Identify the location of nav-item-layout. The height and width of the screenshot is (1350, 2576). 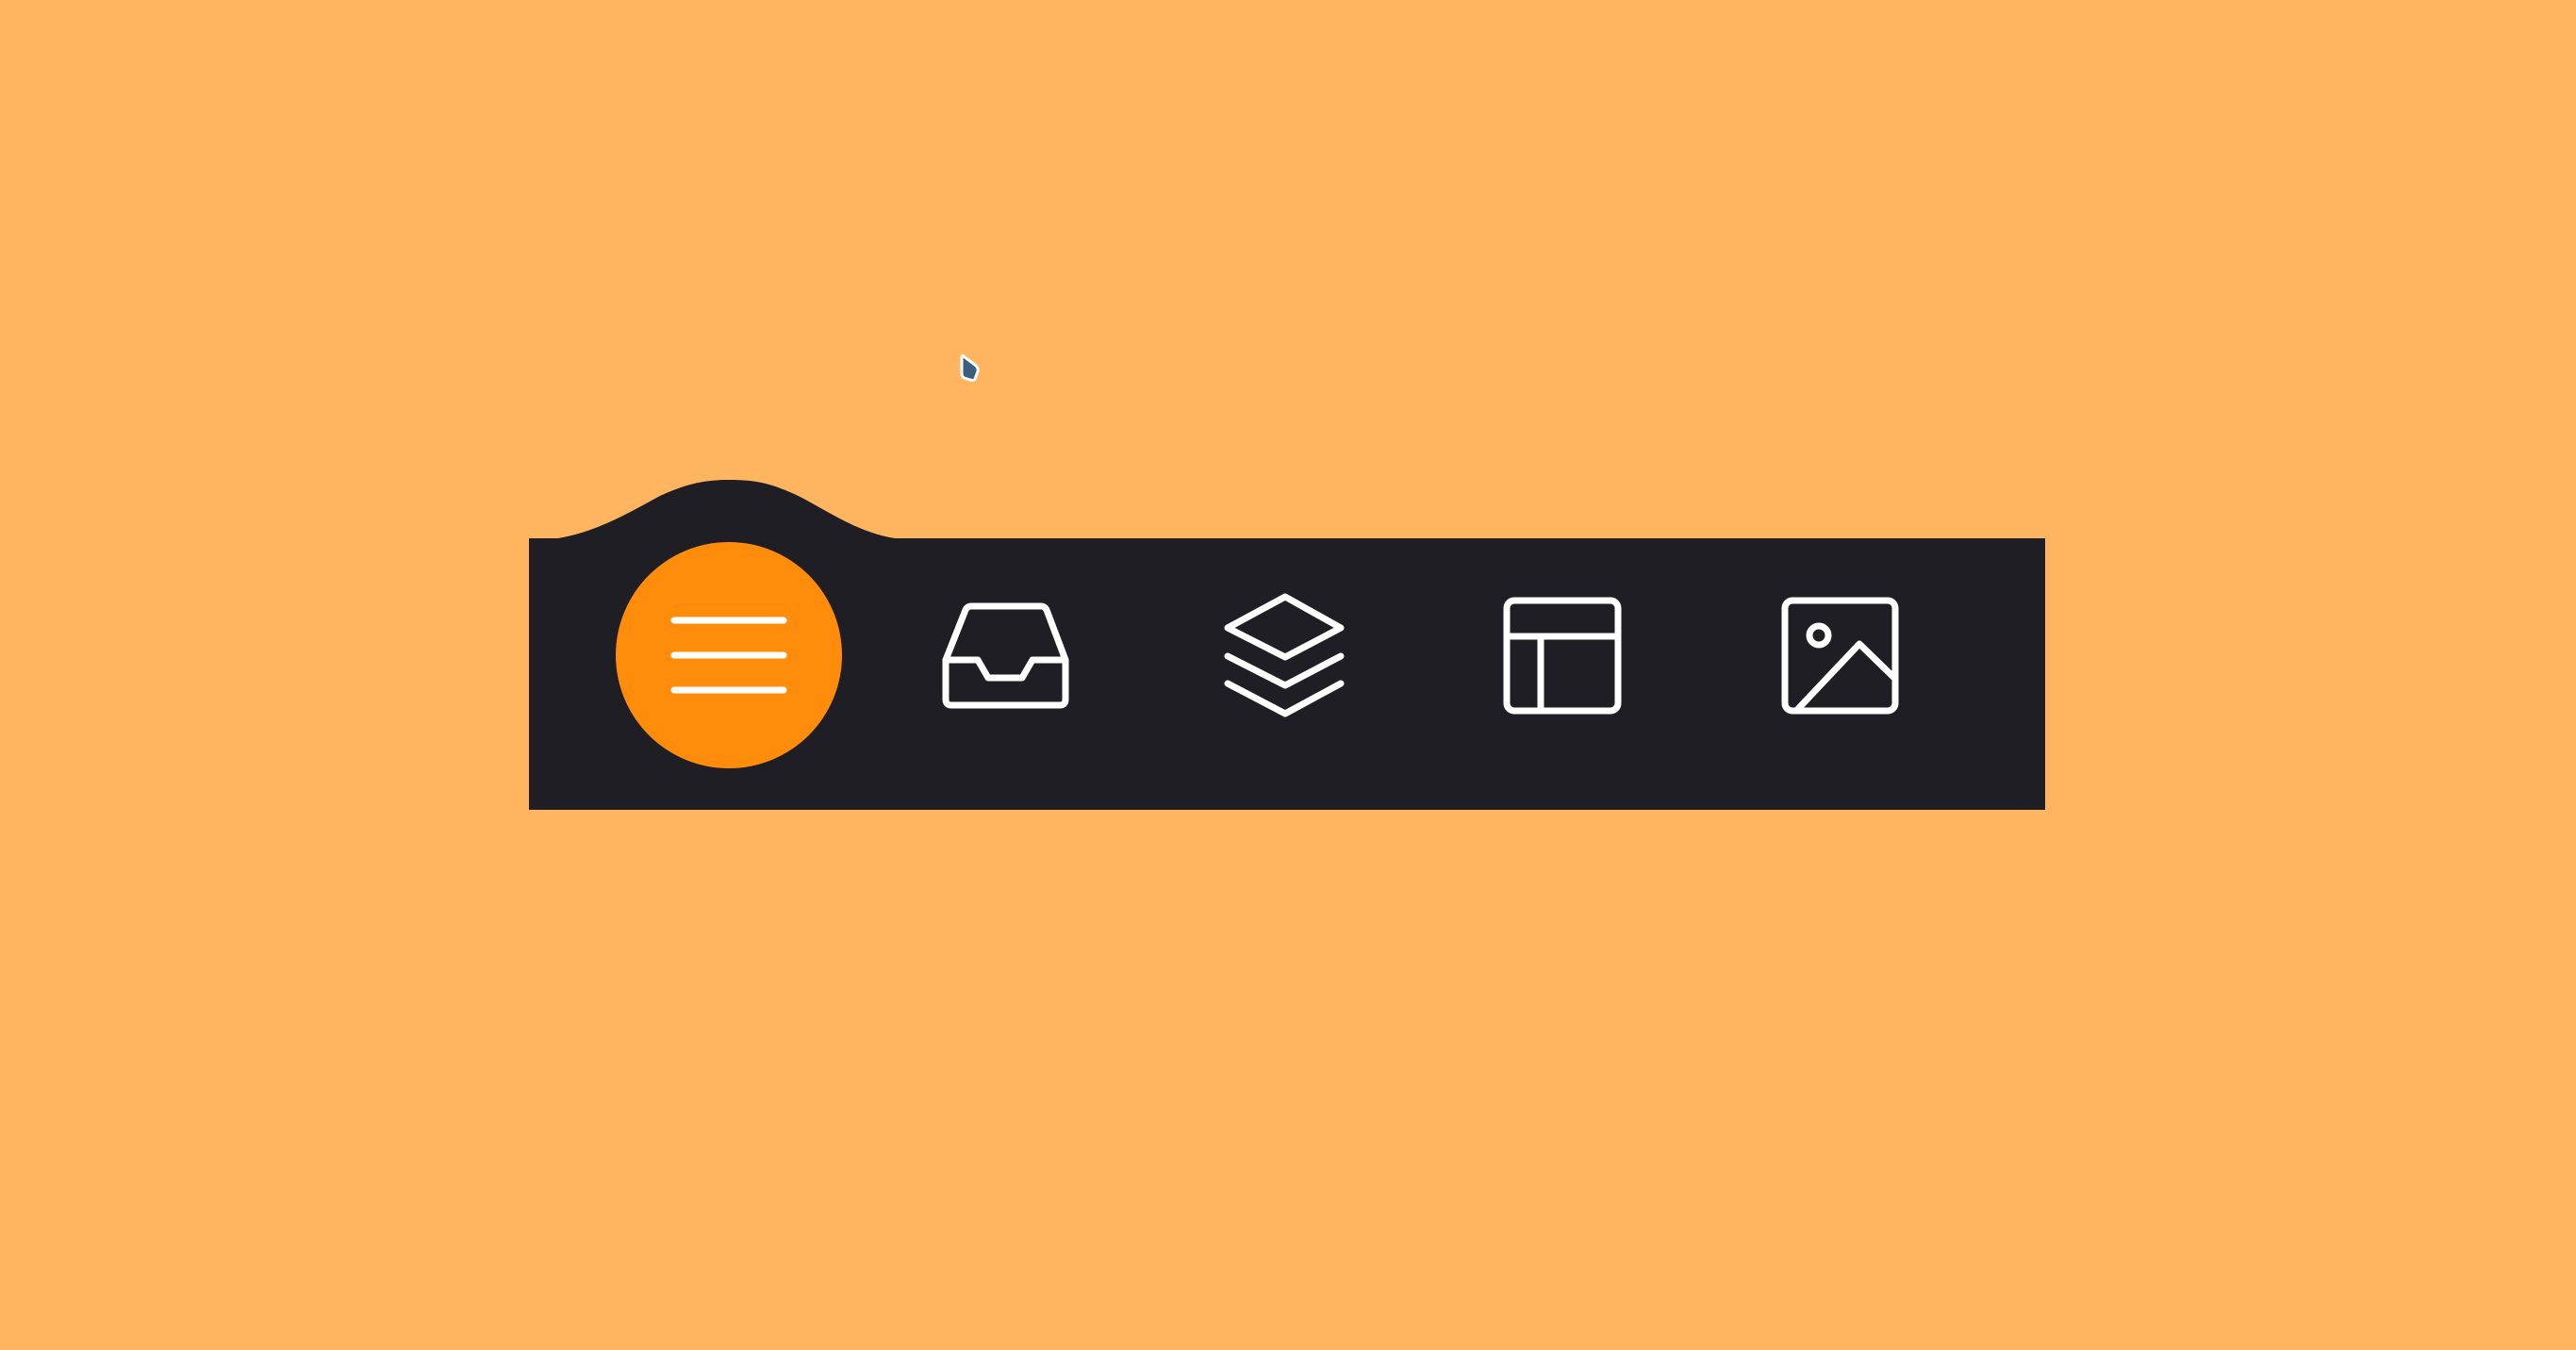
(1562, 655).